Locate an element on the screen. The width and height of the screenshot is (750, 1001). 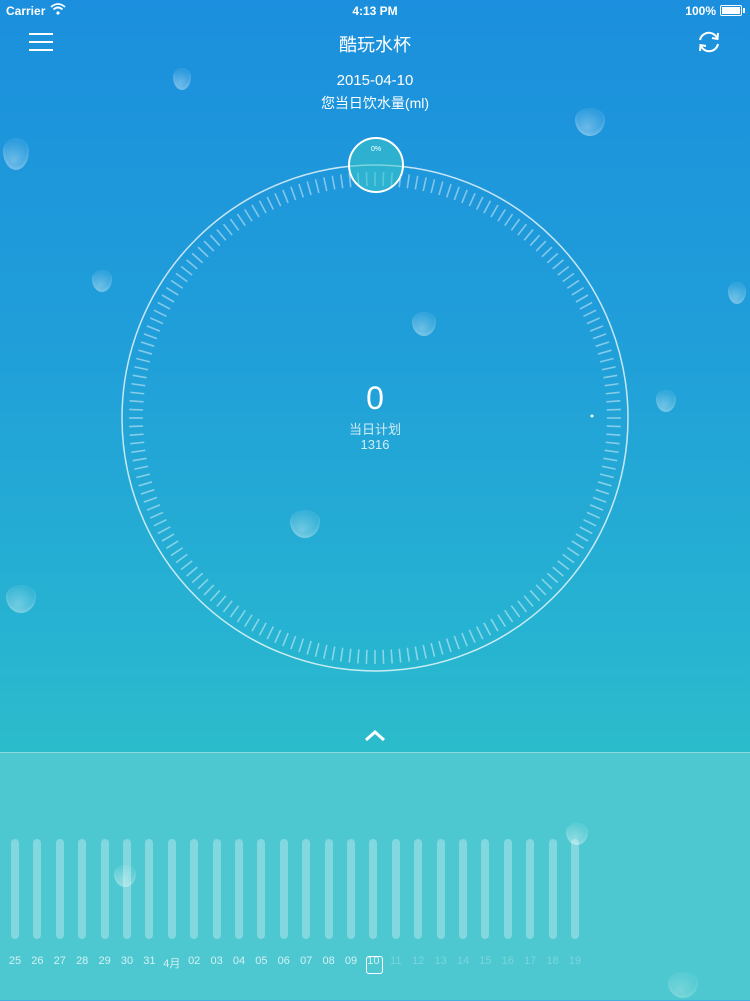
day-label: 19 is located at coordinates (575, 961).